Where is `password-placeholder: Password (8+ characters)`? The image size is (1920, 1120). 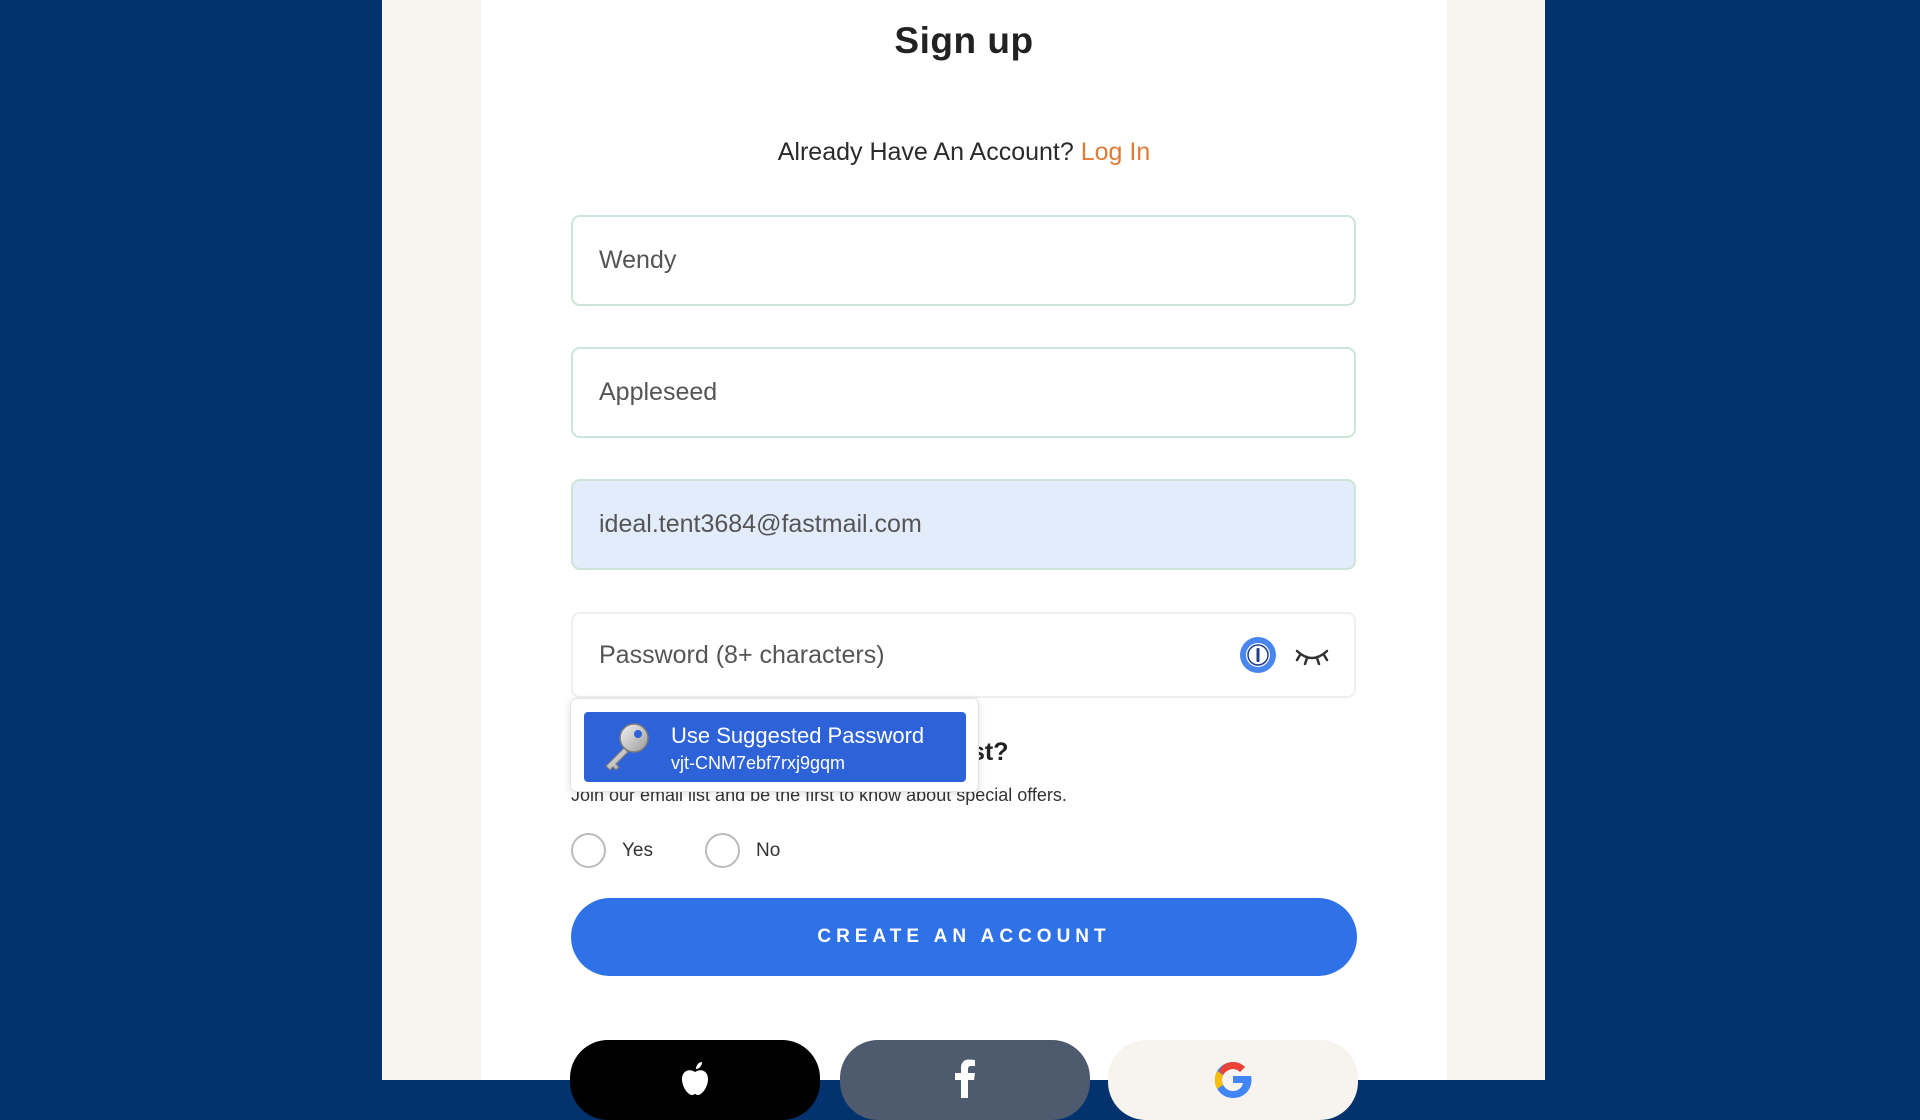 password-placeholder: Password (8+ characters) is located at coordinates (742, 654).